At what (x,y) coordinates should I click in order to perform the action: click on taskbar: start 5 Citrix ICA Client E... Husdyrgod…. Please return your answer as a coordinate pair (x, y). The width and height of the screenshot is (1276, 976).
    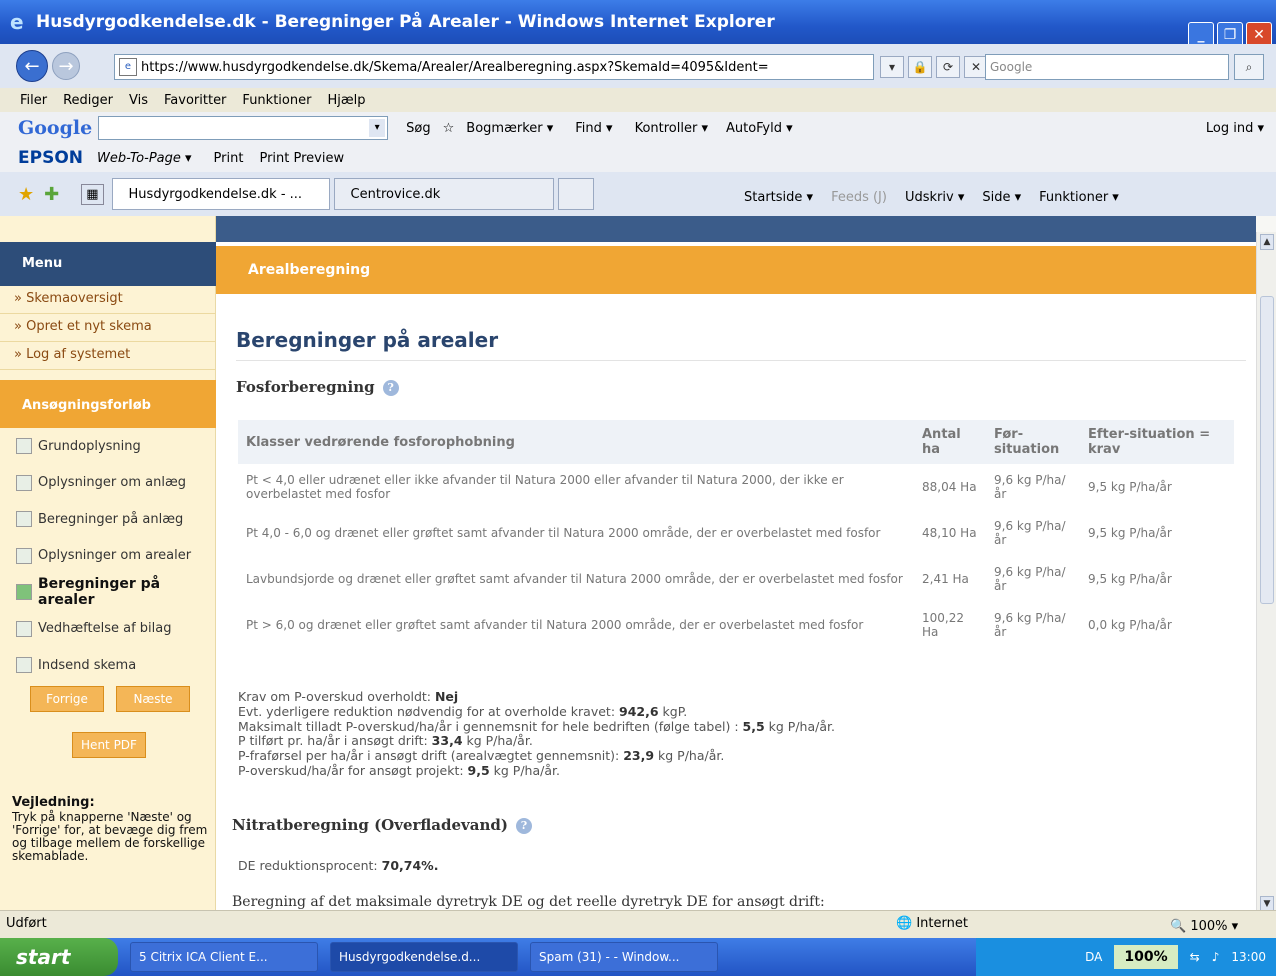
    Looking at the image, I should click on (638, 957).